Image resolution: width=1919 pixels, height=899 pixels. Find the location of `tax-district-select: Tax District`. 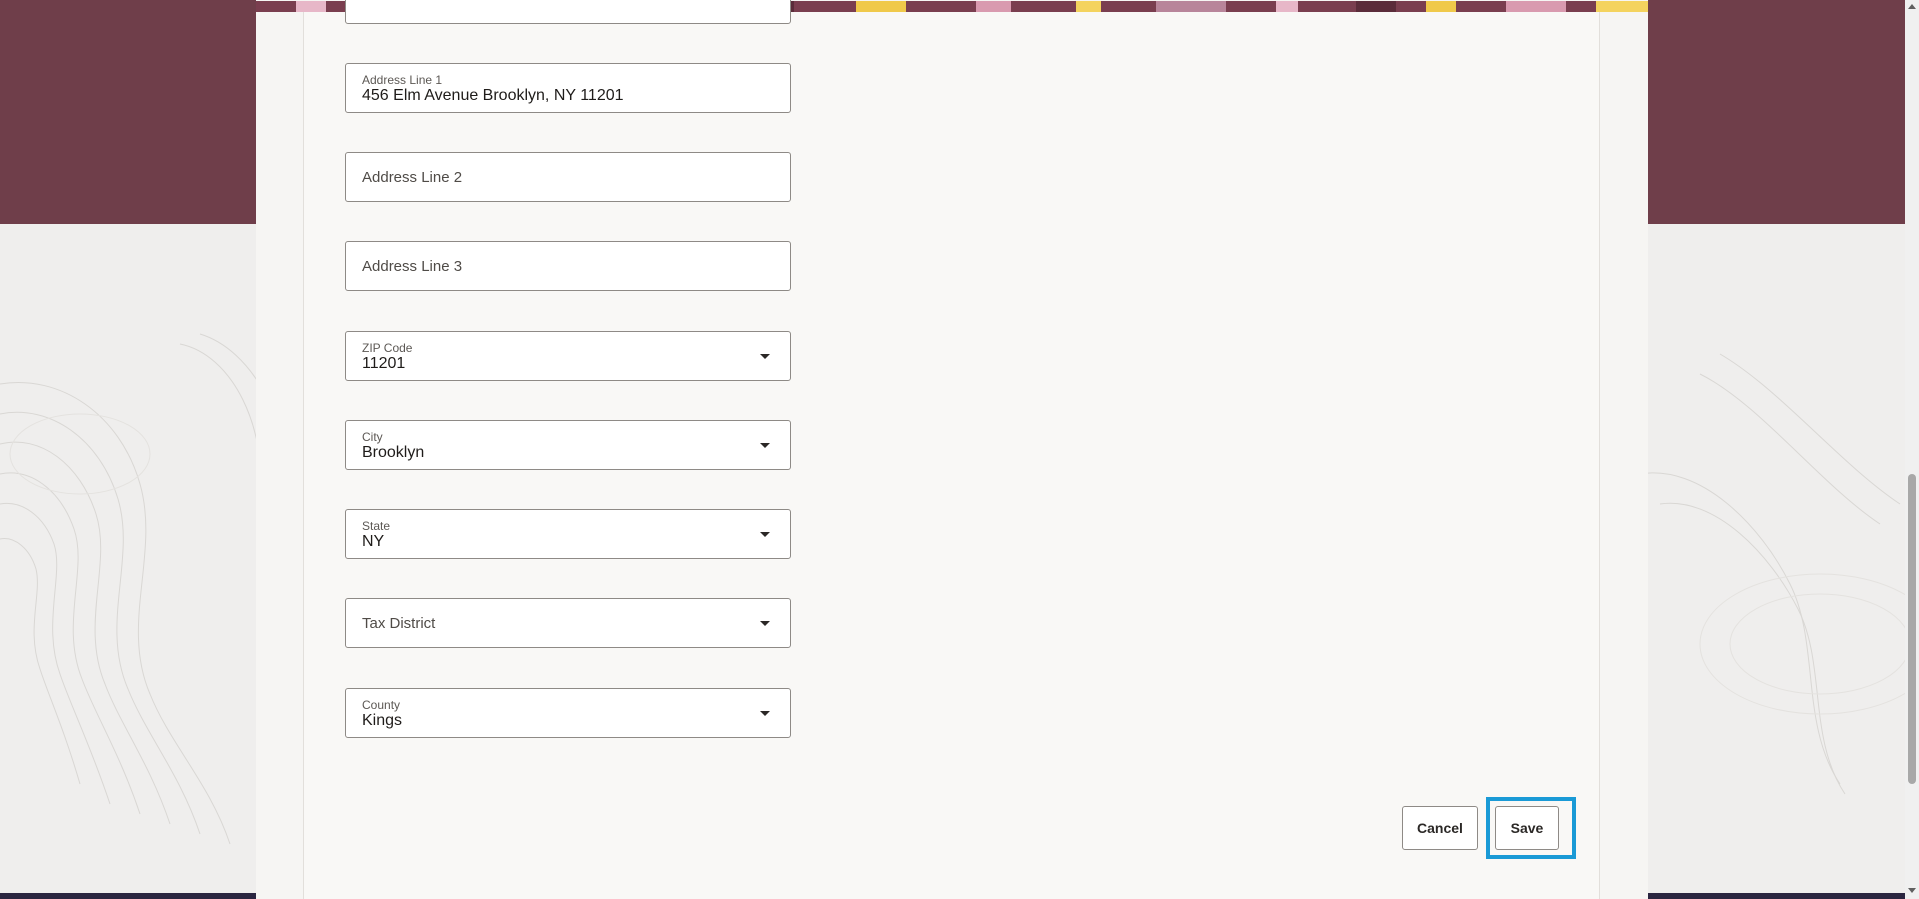

tax-district-select: Tax District is located at coordinates (568, 623).